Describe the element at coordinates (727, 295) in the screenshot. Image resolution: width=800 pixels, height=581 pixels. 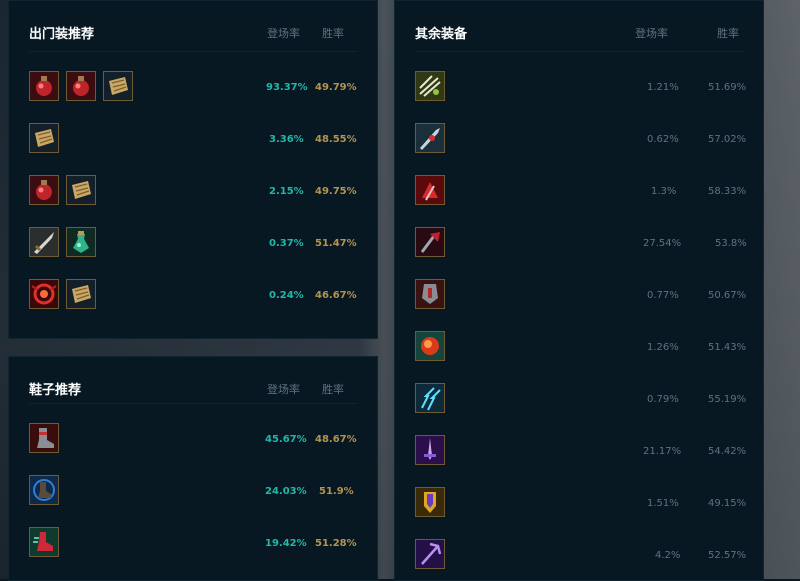
I see `win-rate: 50.67%` at that location.